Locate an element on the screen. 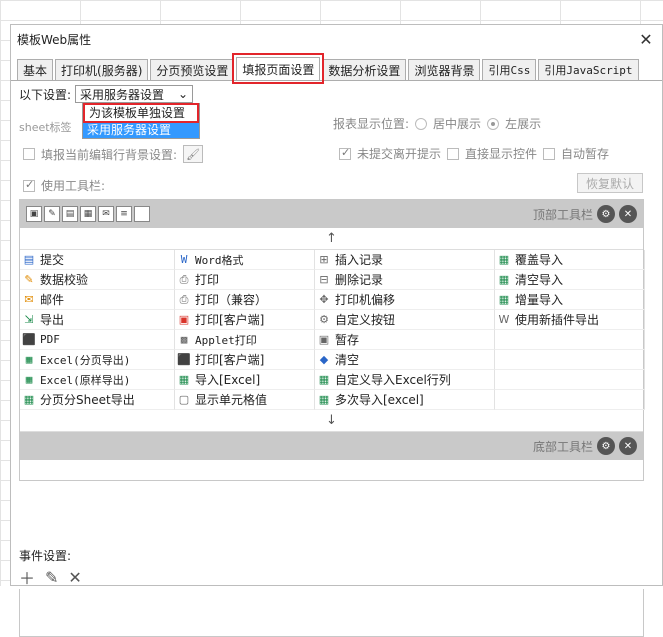 This screenshot has width=663, height=637. report-position-label: 报表显示位置: is located at coordinates (371, 124).